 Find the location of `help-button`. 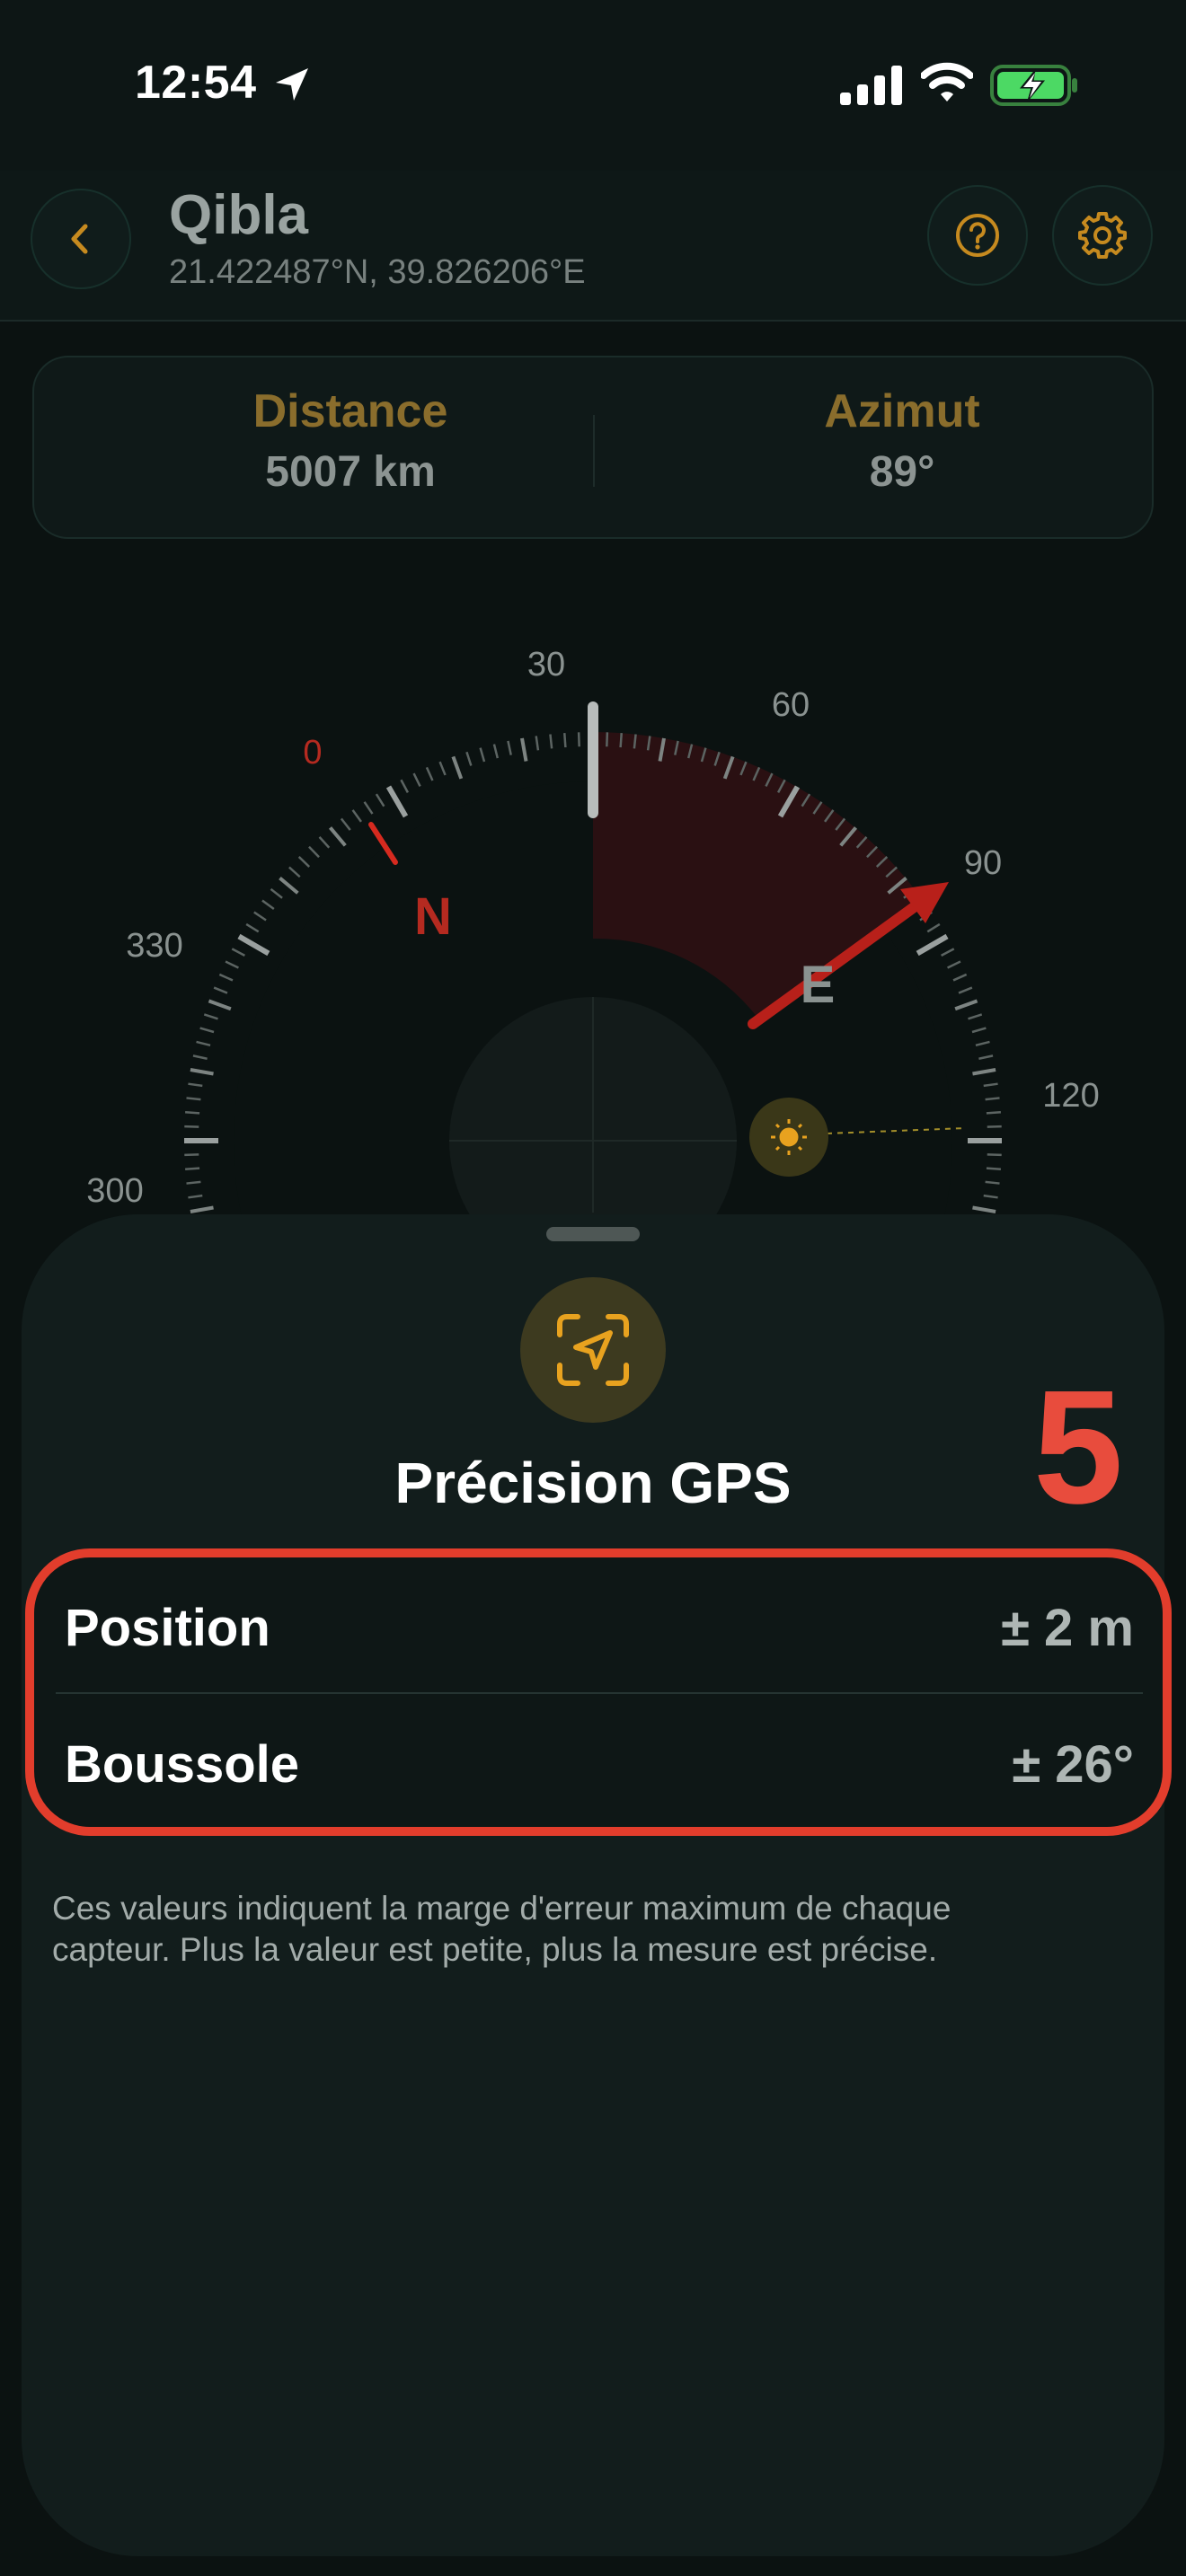

help-button is located at coordinates (977, 235).